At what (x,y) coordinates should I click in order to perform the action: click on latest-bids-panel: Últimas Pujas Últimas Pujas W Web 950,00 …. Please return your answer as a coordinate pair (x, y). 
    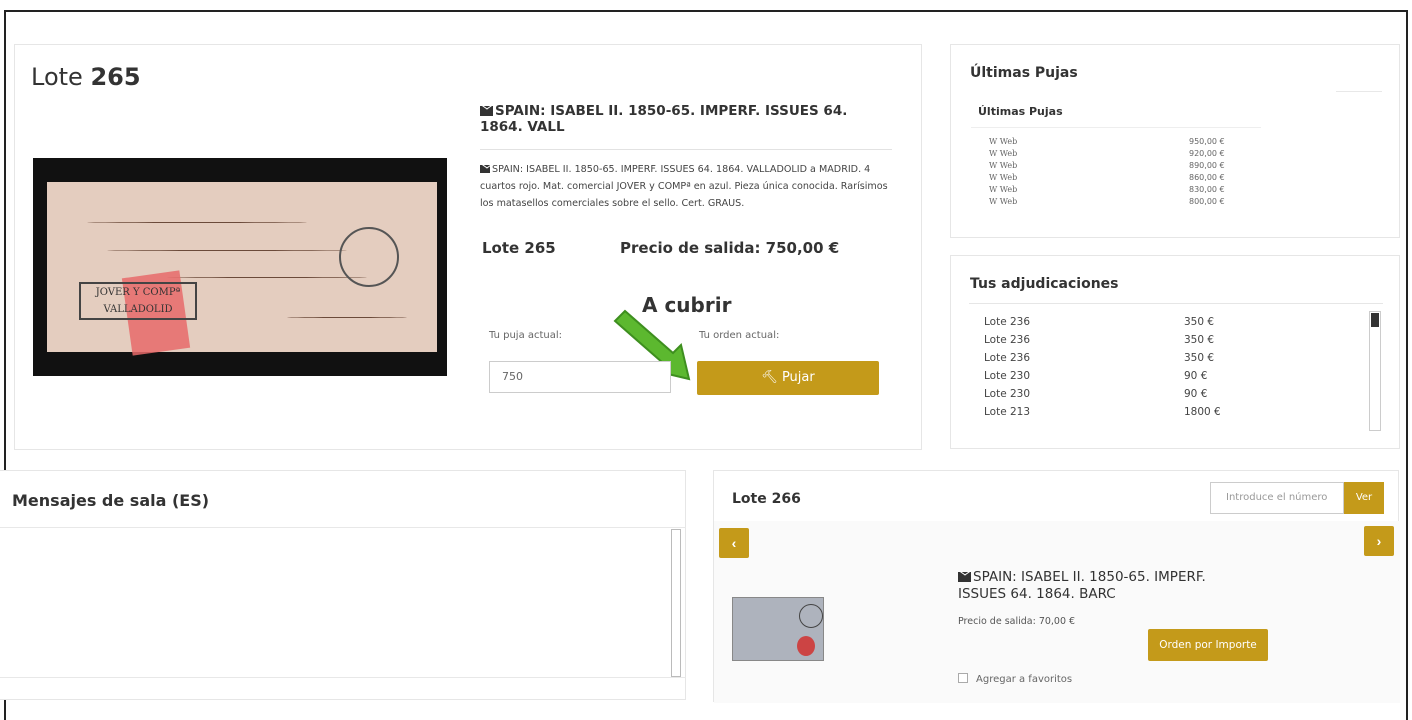
    Looking at the image, I should click on (1175, 141).